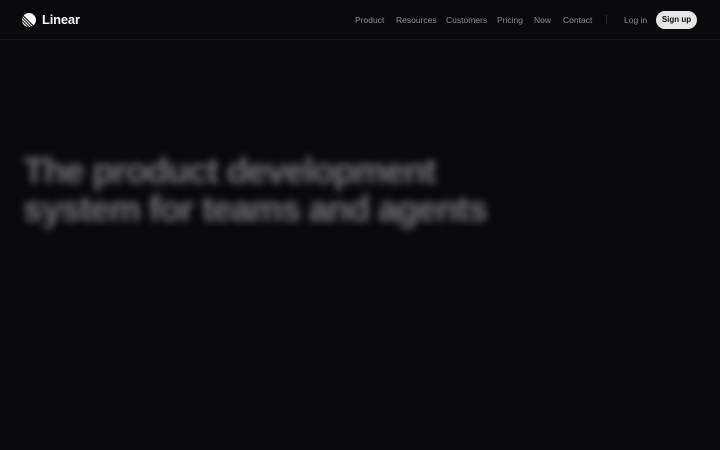 Image resolution: width=720 pixels, height=450 pixels. I want to click on nav-contact: Contact, so click(577, 20).